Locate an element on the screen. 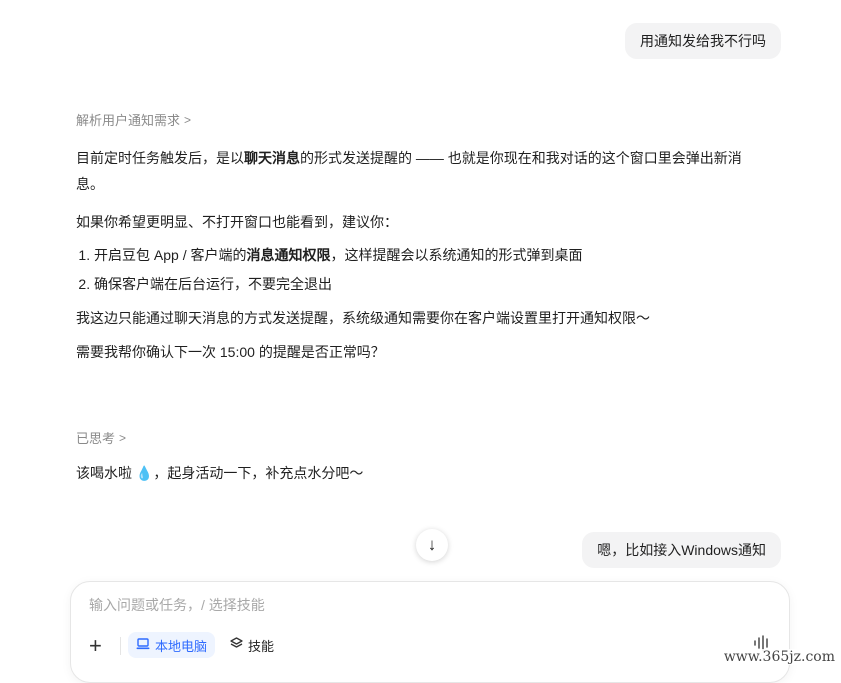  list-item: 确保客户端在后台运行，不要完全退出 is located at coordinates (430, 284).